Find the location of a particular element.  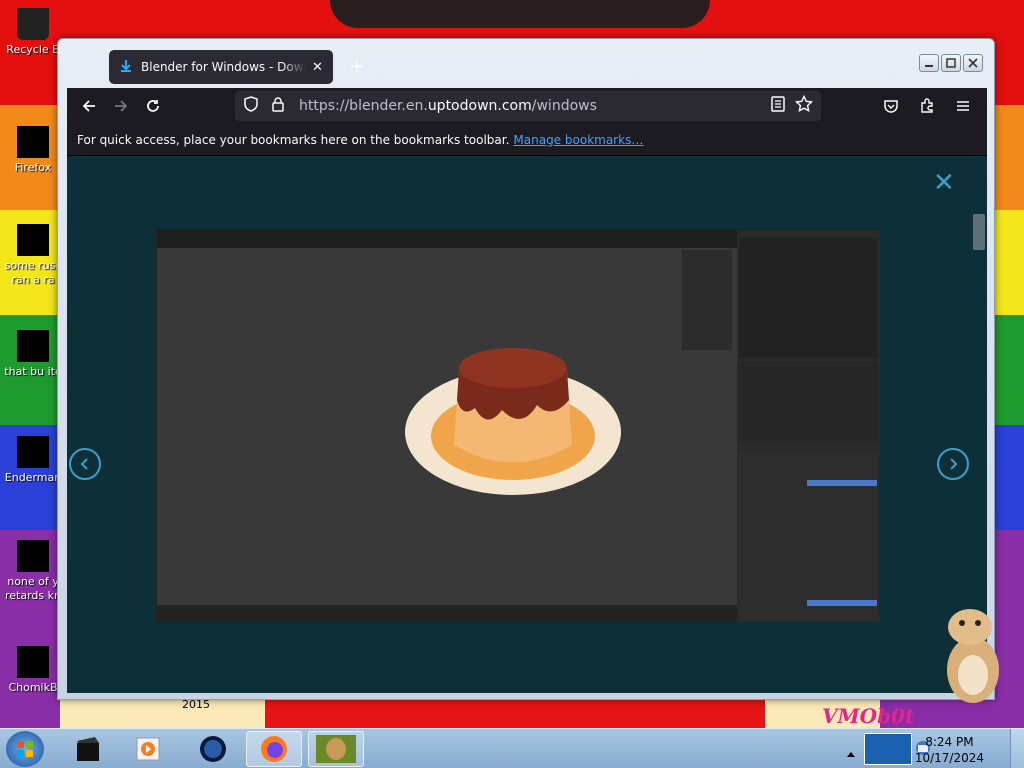

scrollbar-thumb is located at coordinates (979, 232).